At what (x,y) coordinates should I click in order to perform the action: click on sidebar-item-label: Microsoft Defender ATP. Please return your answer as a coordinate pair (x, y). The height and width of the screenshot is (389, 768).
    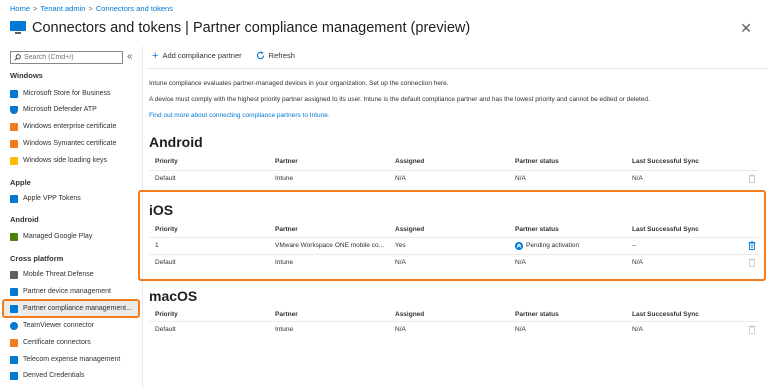
    Looking at the image, I should click on (60, 109).